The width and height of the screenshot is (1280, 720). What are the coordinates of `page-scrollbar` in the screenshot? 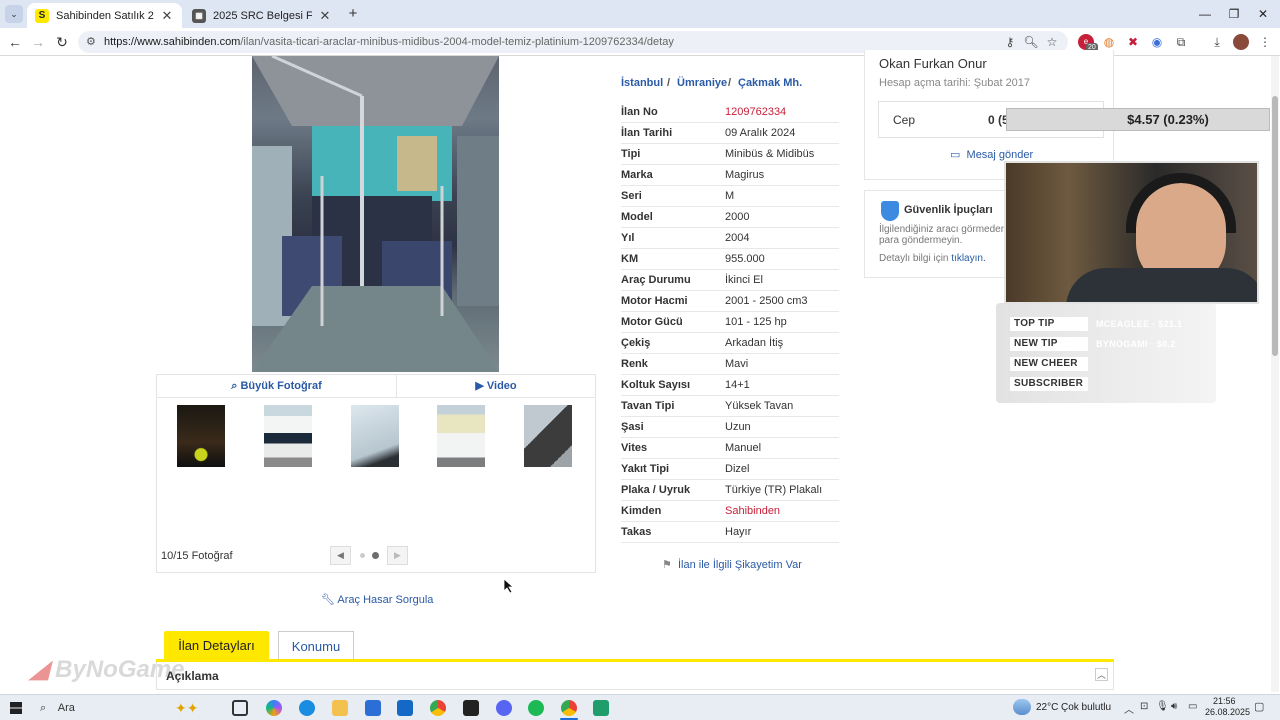 It's located at (1275, 374).